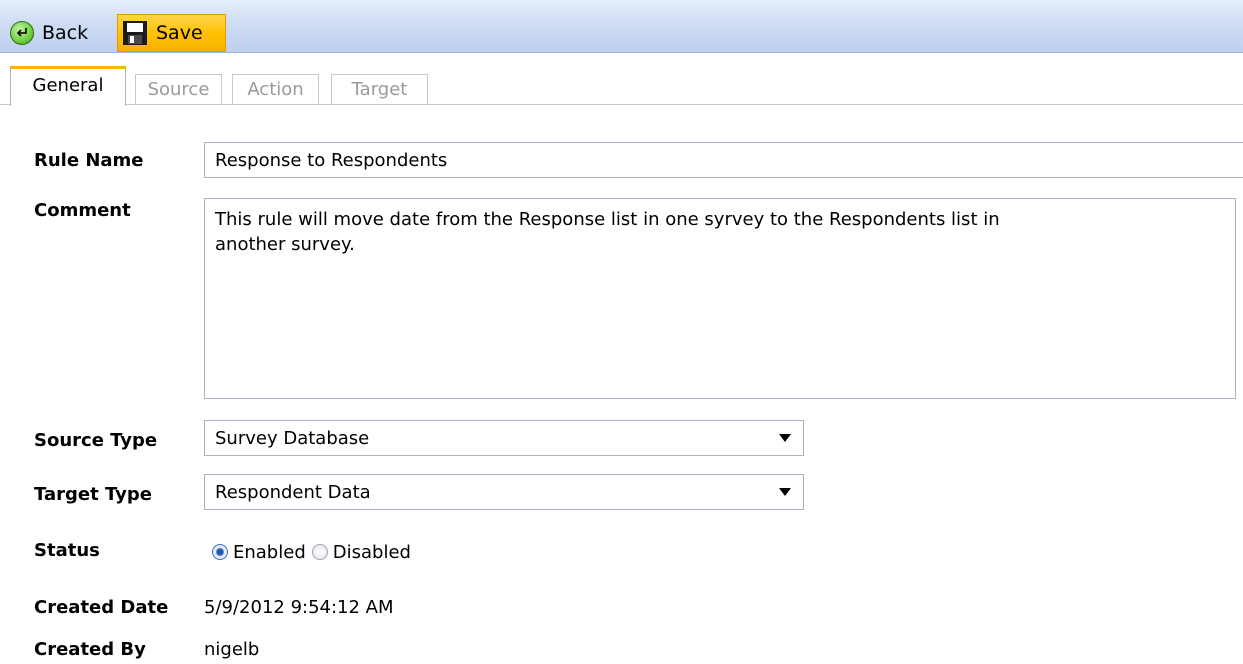 The image size is (1243, 664). What do you see at coordinates (178, 89) in the screenshot?
I see `tab-source: Source` at bounding box center [178, 89].